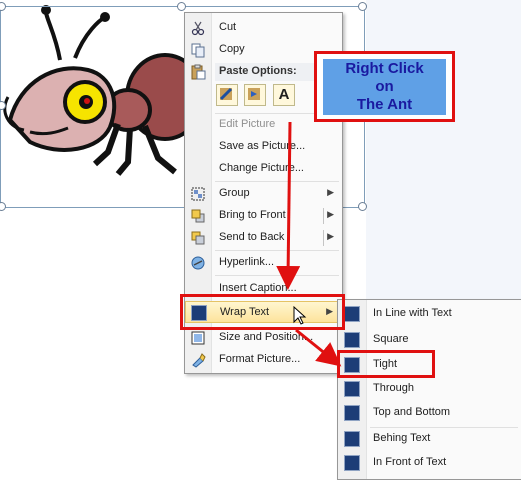 The height and width of the screenshot is (480, 521). Describe the element at coordinates (258, 71) in the screenshot. I see `paste-options-label: Paste Options:` at that location.